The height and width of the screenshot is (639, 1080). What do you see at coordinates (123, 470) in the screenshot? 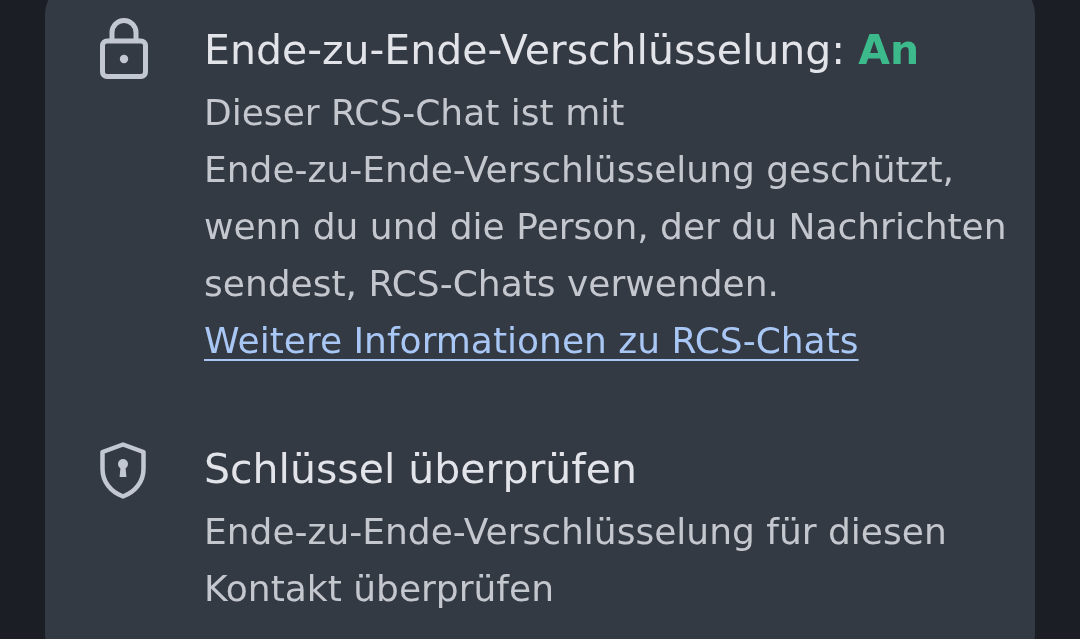
I see `shield-keyhole-icon` at bounding box center [123, 470].